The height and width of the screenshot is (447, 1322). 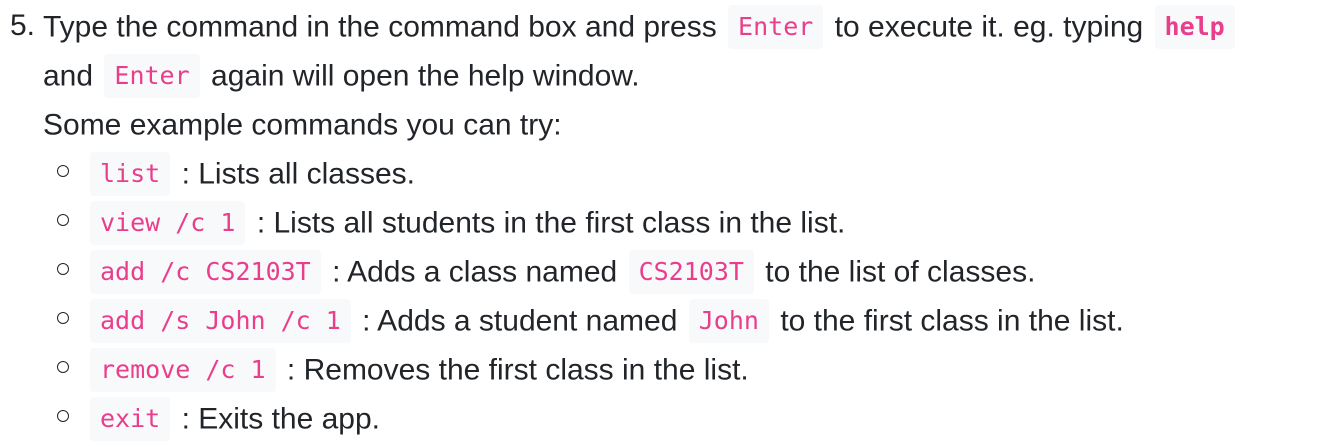 What do you see at coordinates (425, 76) in the screenshot?
I see `step-text: again will open the help window.` at bounding box center [425, 76].